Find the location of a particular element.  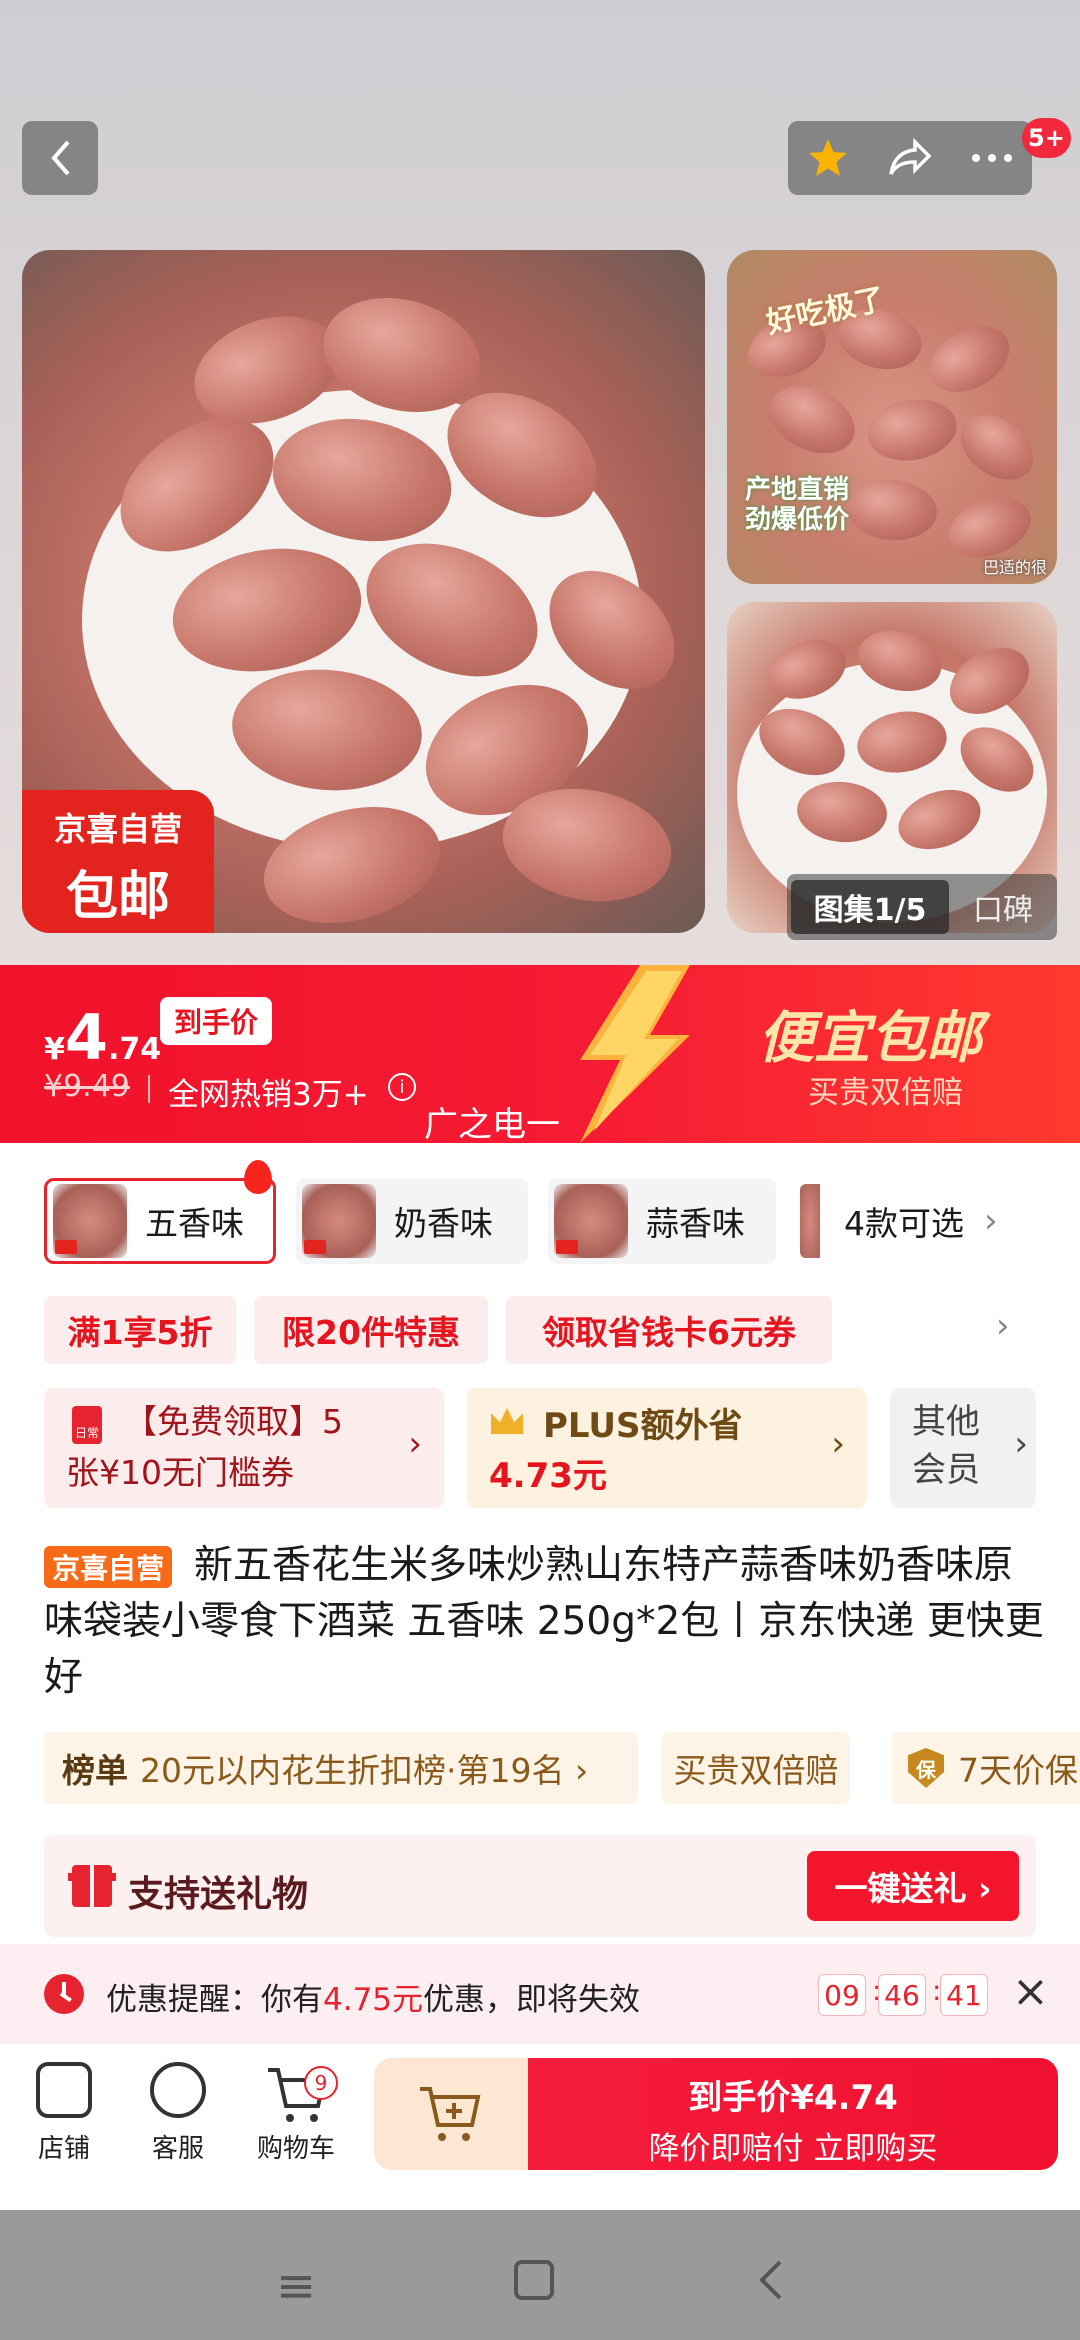

store-icon is located at coordinates (64, 2090).